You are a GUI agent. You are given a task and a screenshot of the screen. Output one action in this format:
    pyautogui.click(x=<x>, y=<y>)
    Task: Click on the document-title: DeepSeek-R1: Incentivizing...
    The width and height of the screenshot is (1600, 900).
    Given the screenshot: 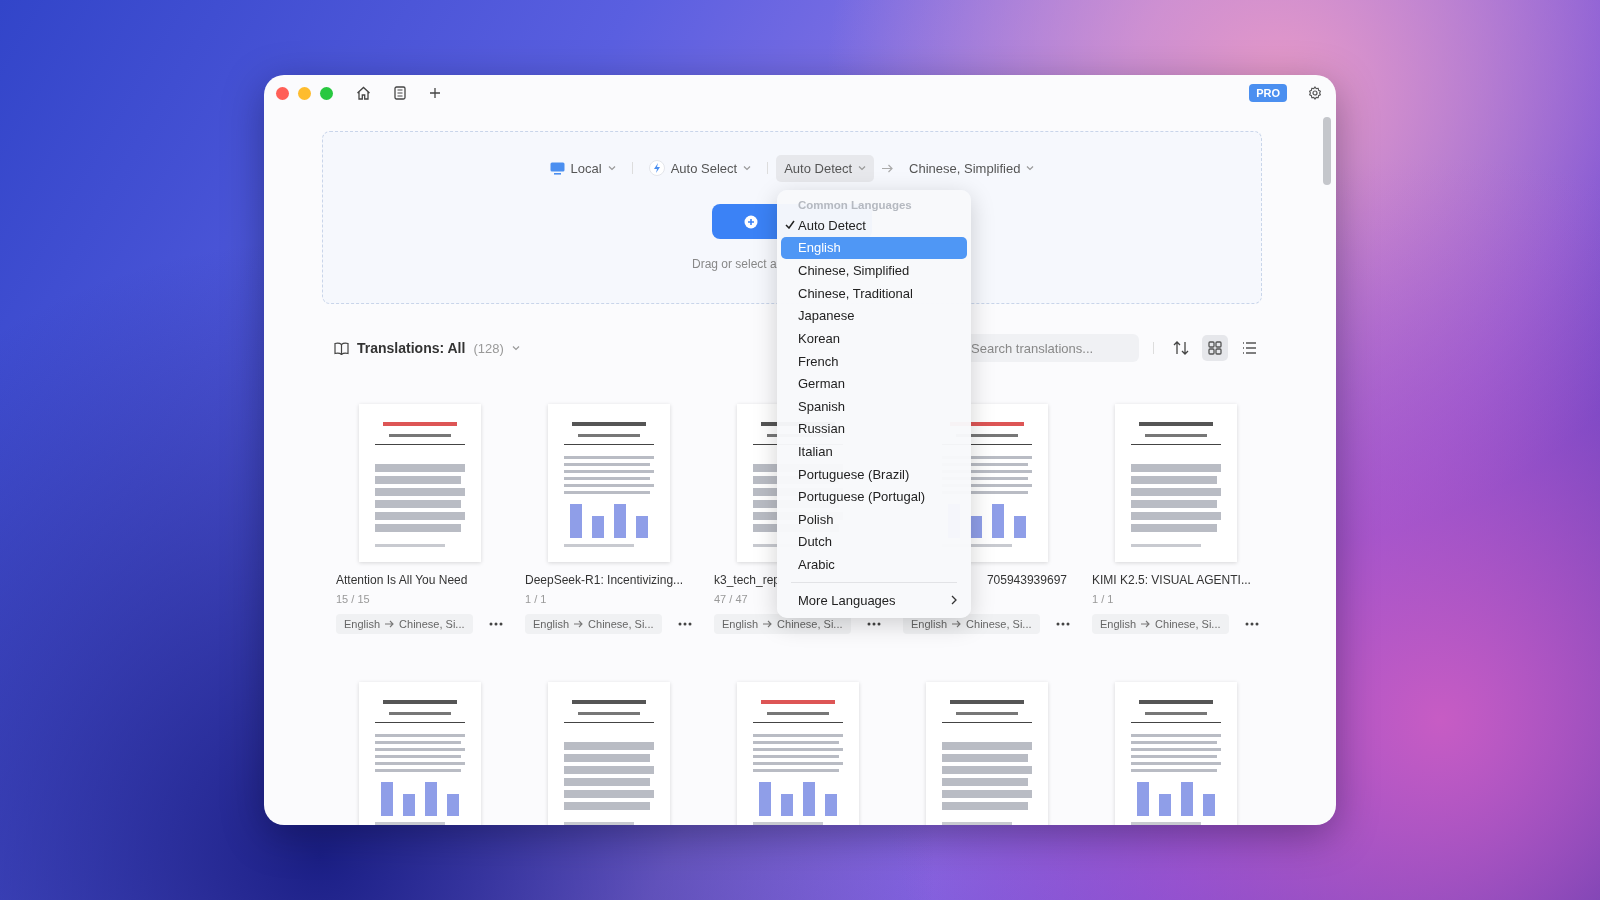 What is the action you would take?
    pyautogui.click(x=604, y=580)
    